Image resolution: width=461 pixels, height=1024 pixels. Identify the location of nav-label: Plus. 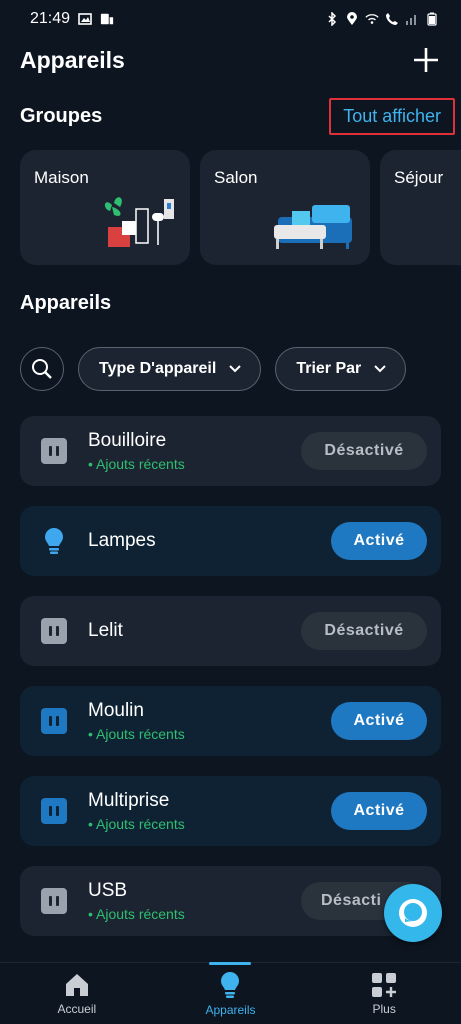
(384, 1008).